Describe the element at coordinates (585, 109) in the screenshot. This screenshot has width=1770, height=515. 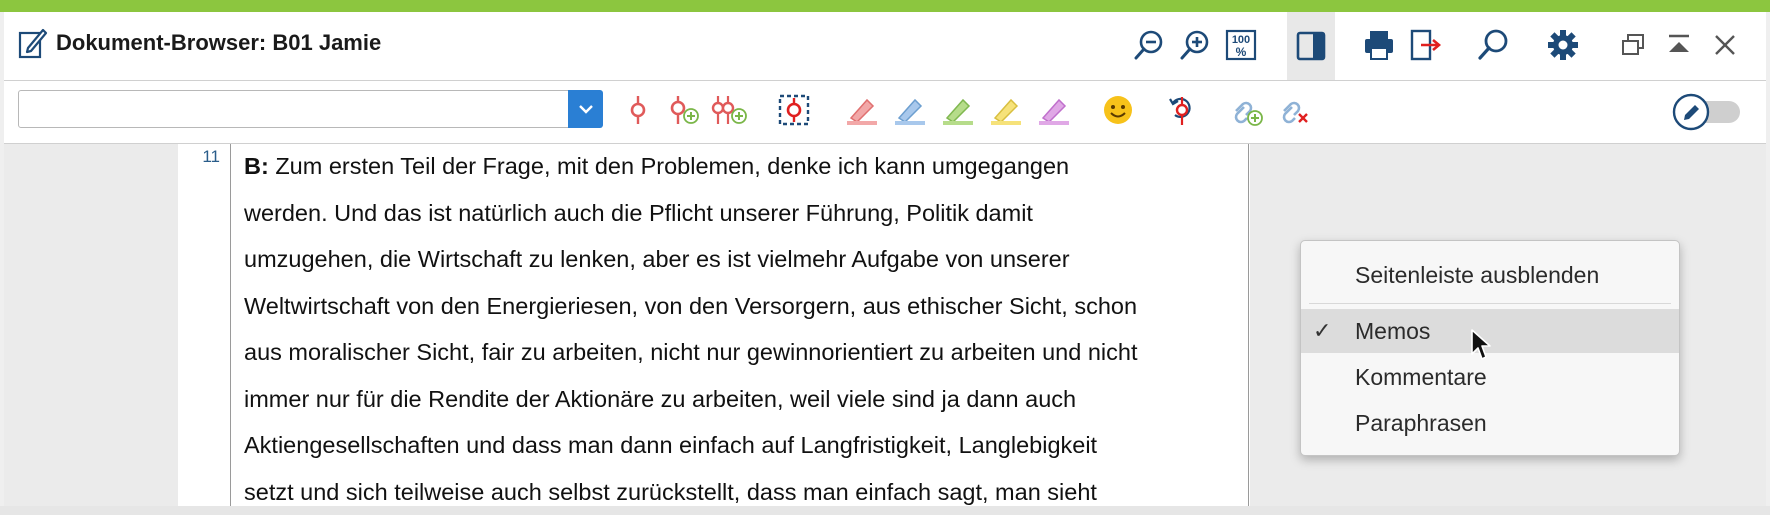
I see `chevron-down-icon` at that location.